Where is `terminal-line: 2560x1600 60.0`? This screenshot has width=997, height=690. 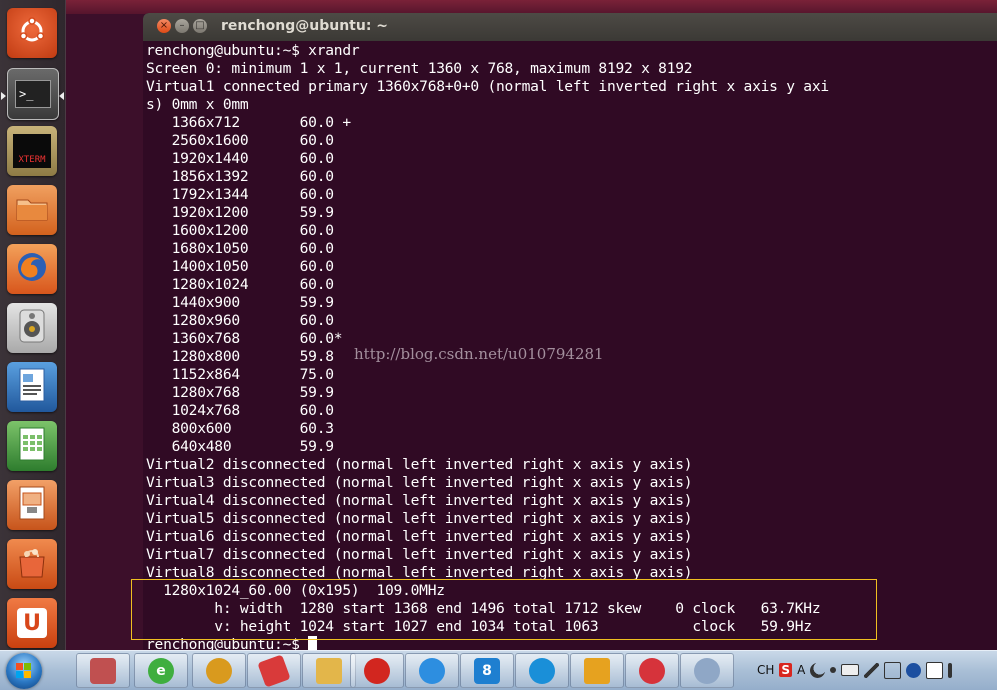 terminal-line: 2560x1600 60.0 is located at coordinates (240, 140).